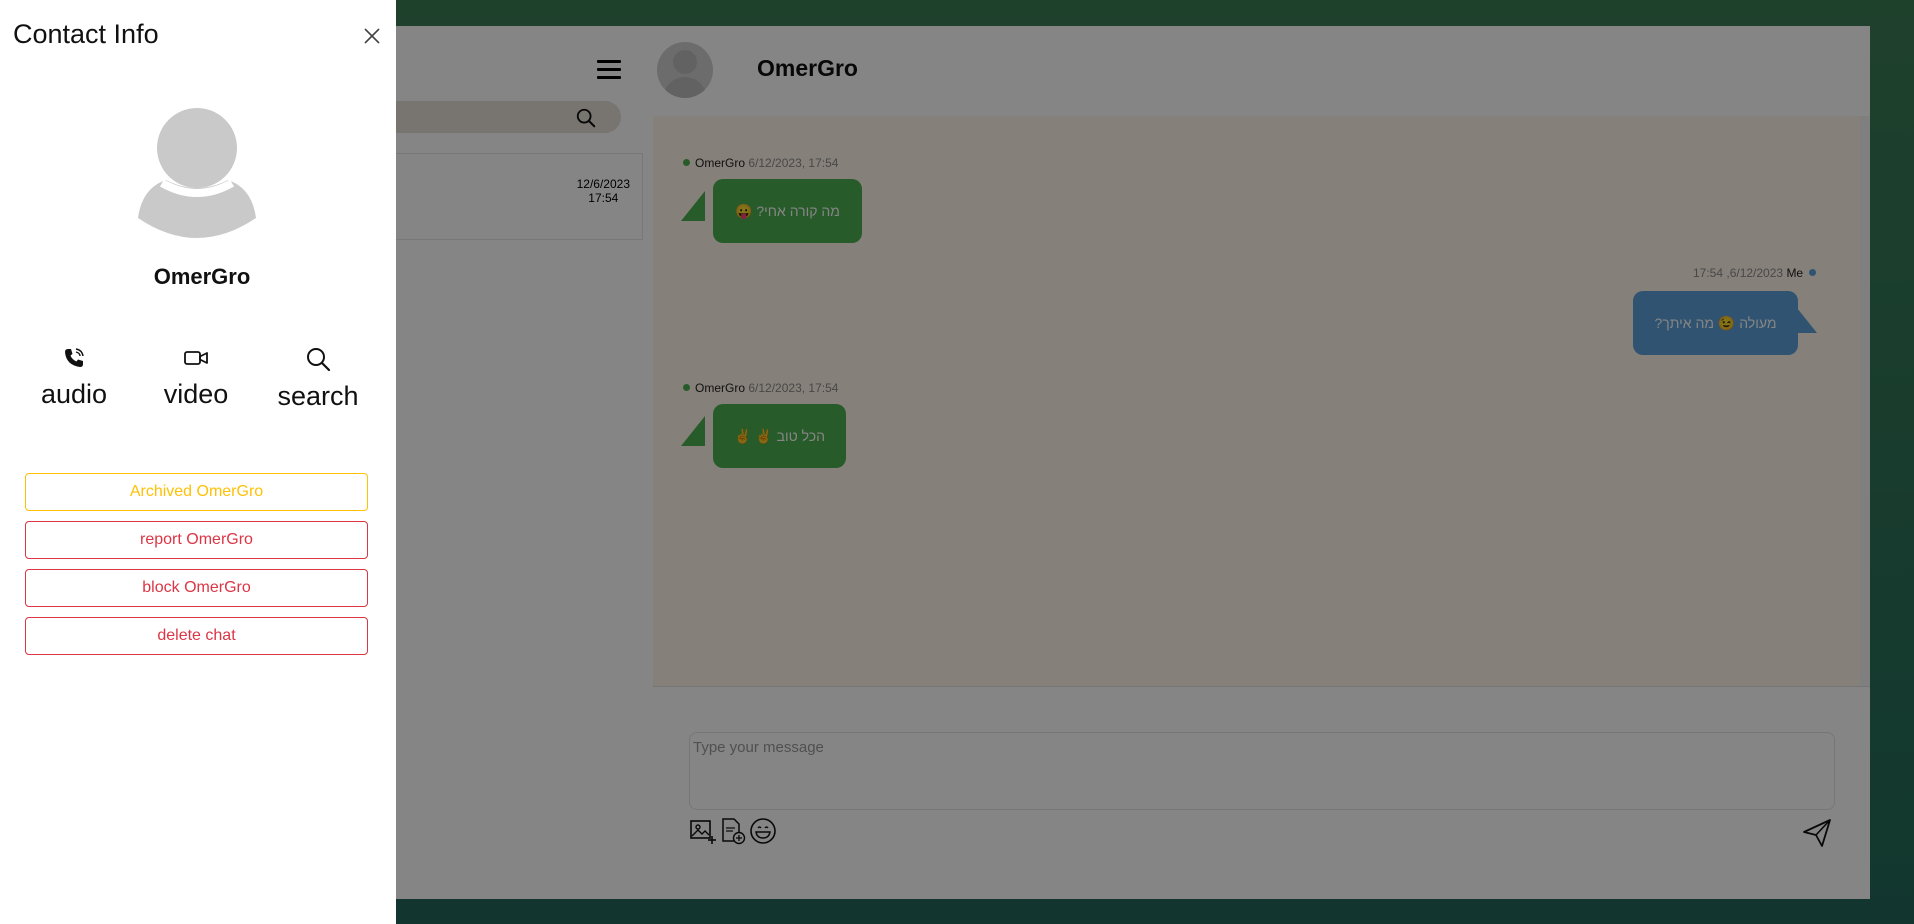 The width and height of the screenshot is (1914, 924). Describe the element at coordinates (196, 492) in the screenshot. I see `archive-contact-button: Archived OmerGro` at that location.